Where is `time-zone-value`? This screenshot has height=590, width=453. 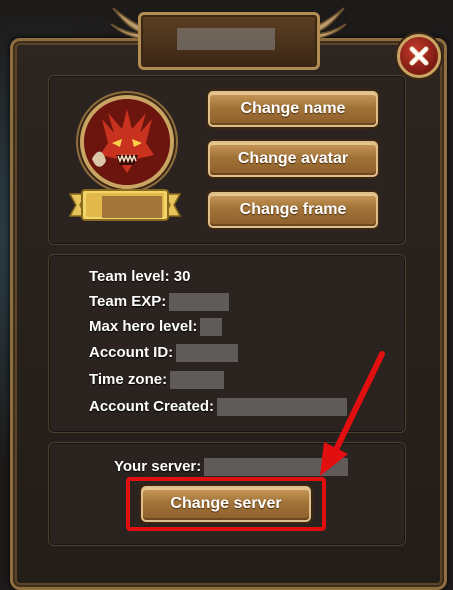
time-zone-value is located at coordinates (197, 380).